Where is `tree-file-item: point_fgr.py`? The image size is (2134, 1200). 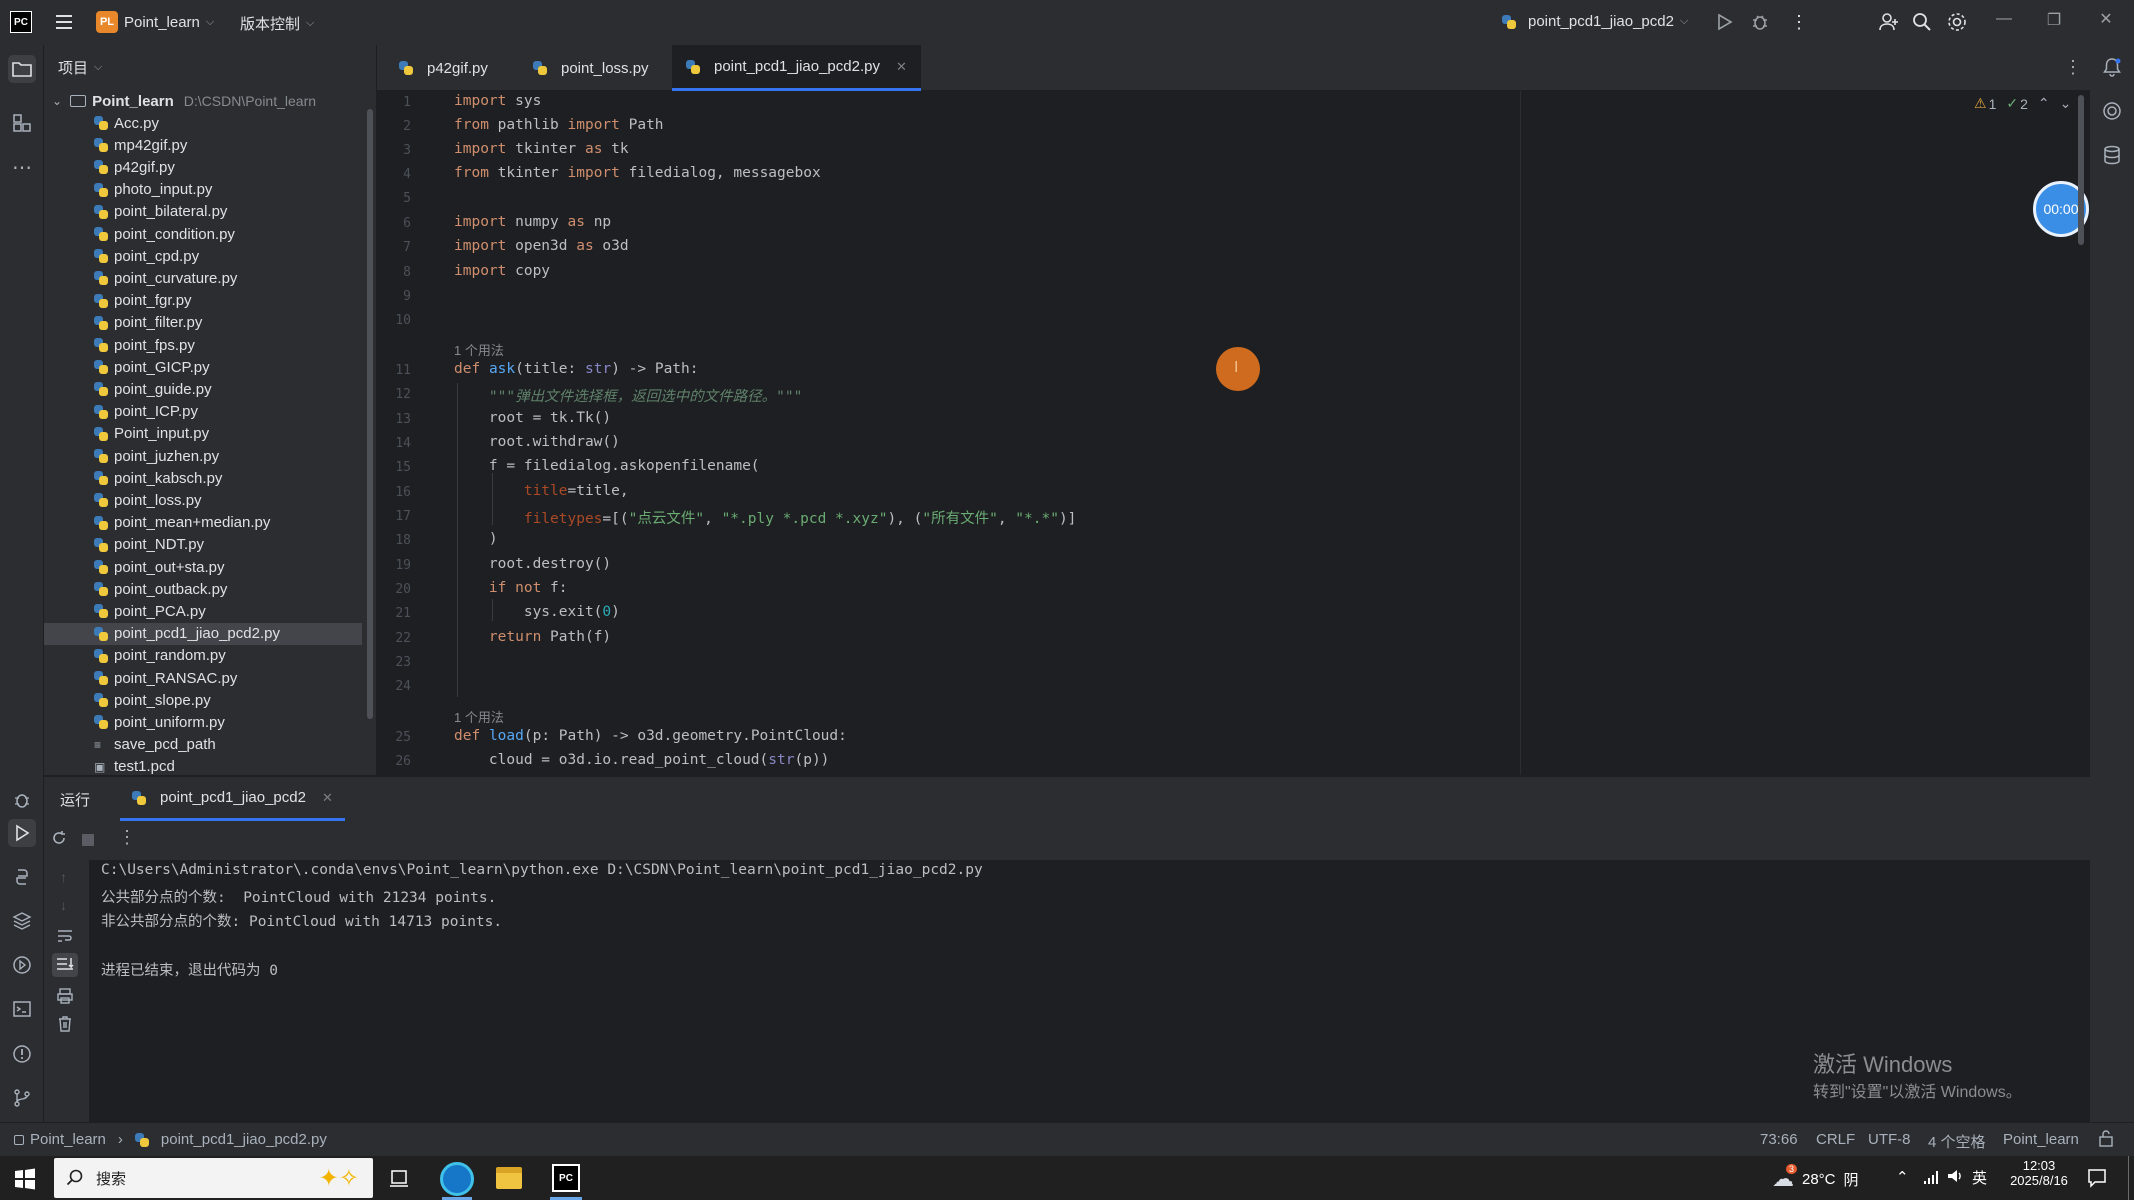 tree-file-item: point_fgr.py is located at coordinates (118, 301).